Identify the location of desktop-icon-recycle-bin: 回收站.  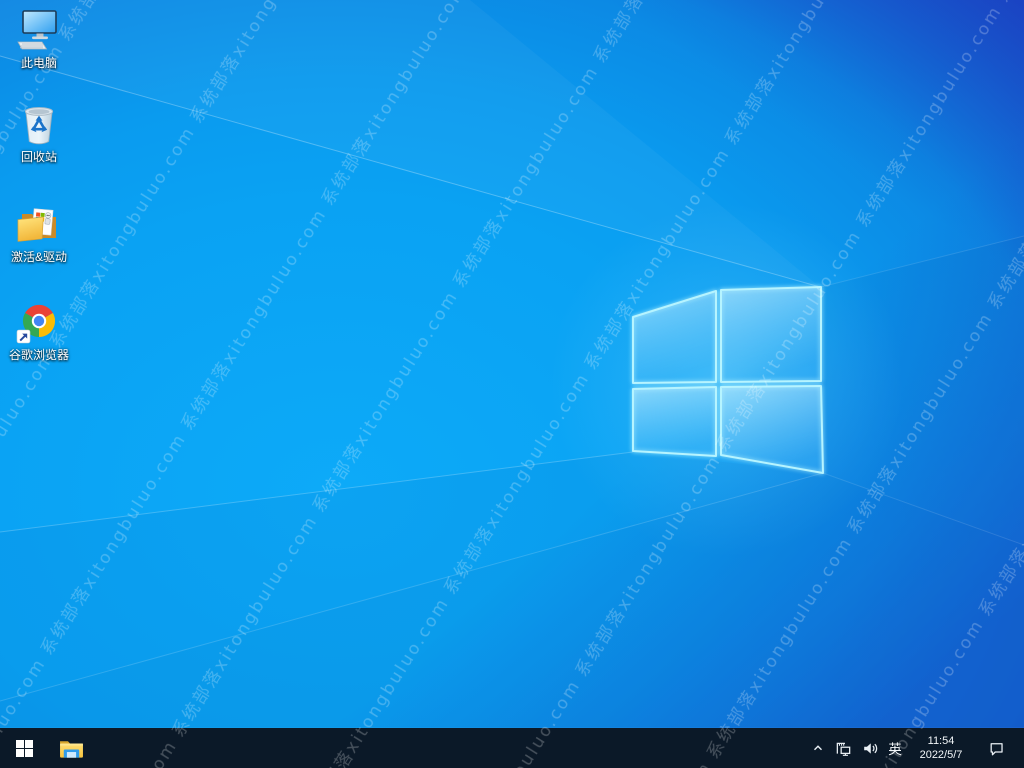
(39, 133).